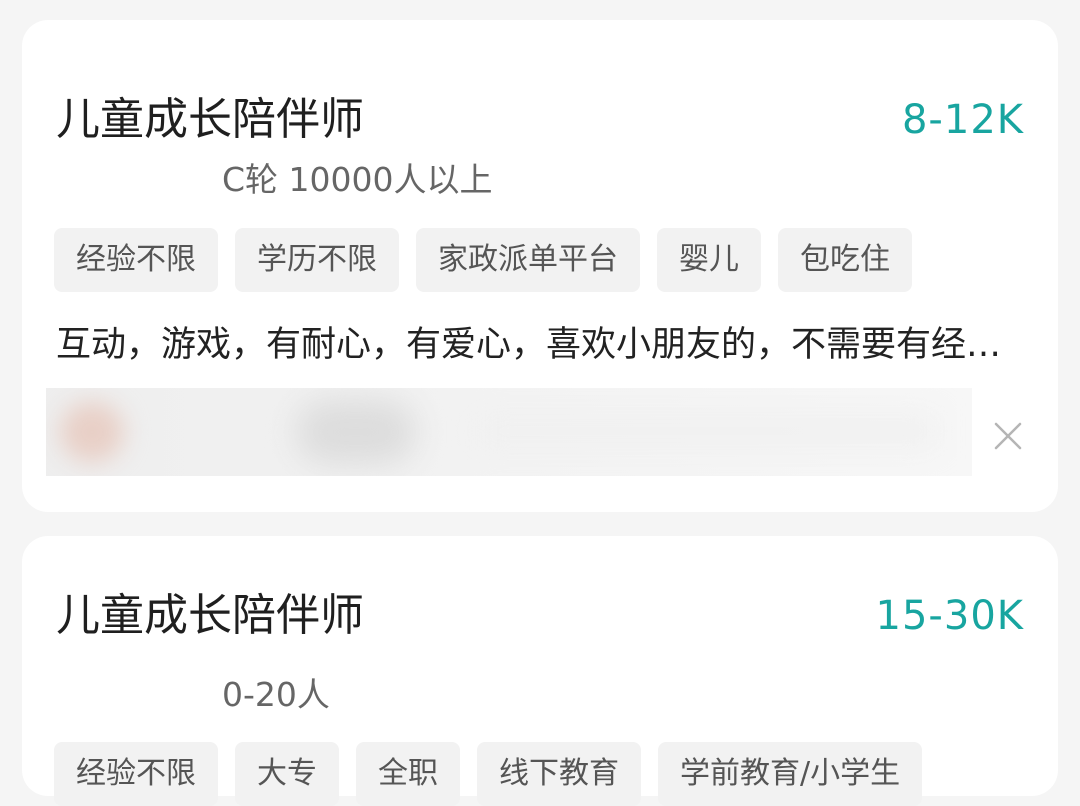 This screenshot has height=806, width=1080. Describe the element at coordinates (408, 774) in the screenshot. I see `job-tag: 全职` at that location.